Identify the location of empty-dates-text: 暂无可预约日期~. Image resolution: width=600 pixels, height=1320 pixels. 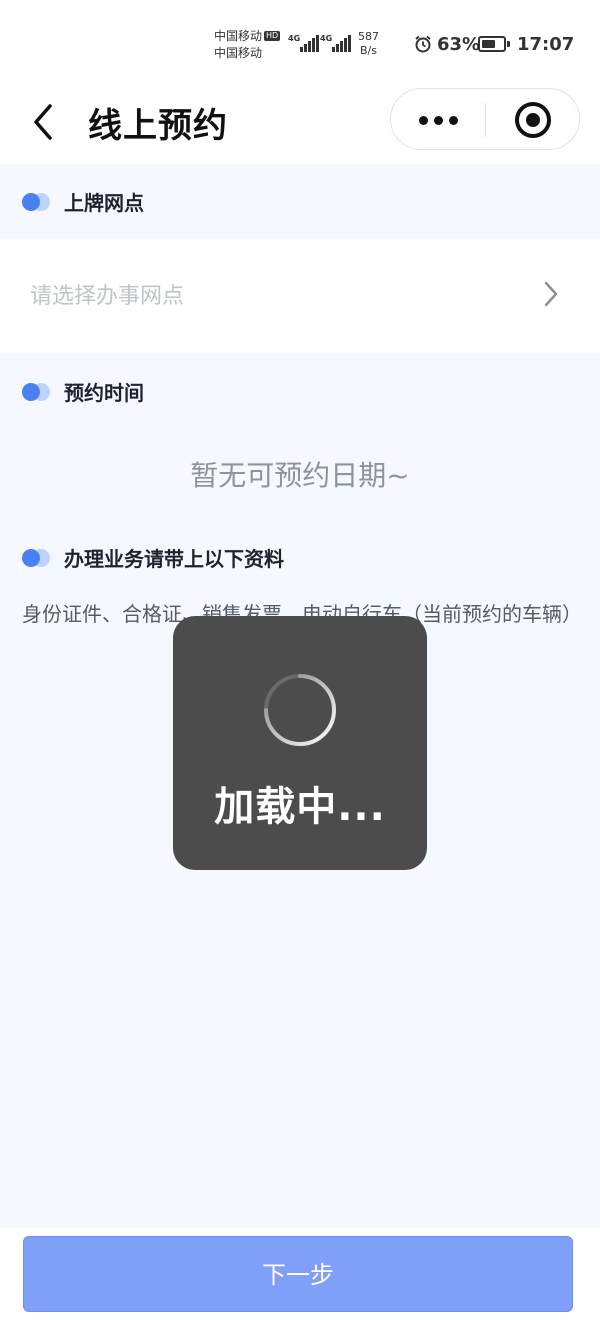
(300, 475).